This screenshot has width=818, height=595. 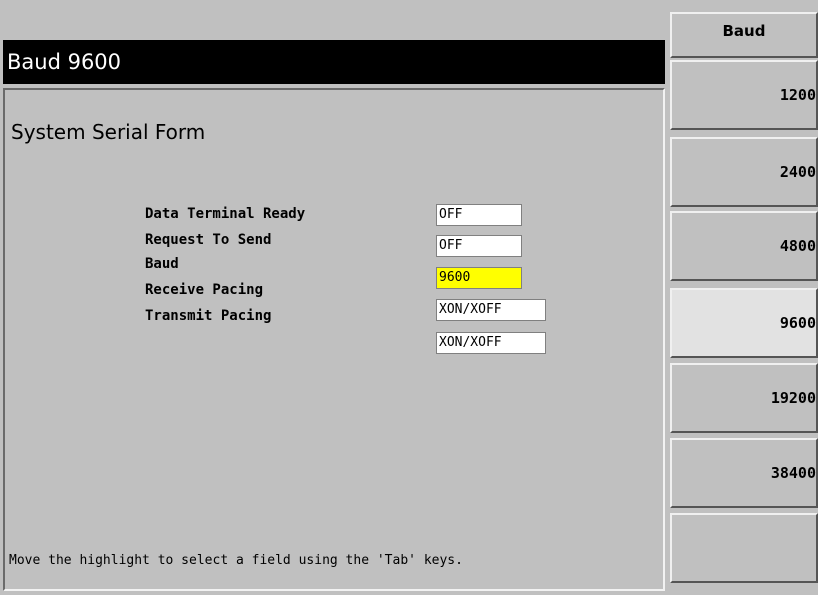 I want to click on softkey-label: 38400, so click(x=793, y=473).